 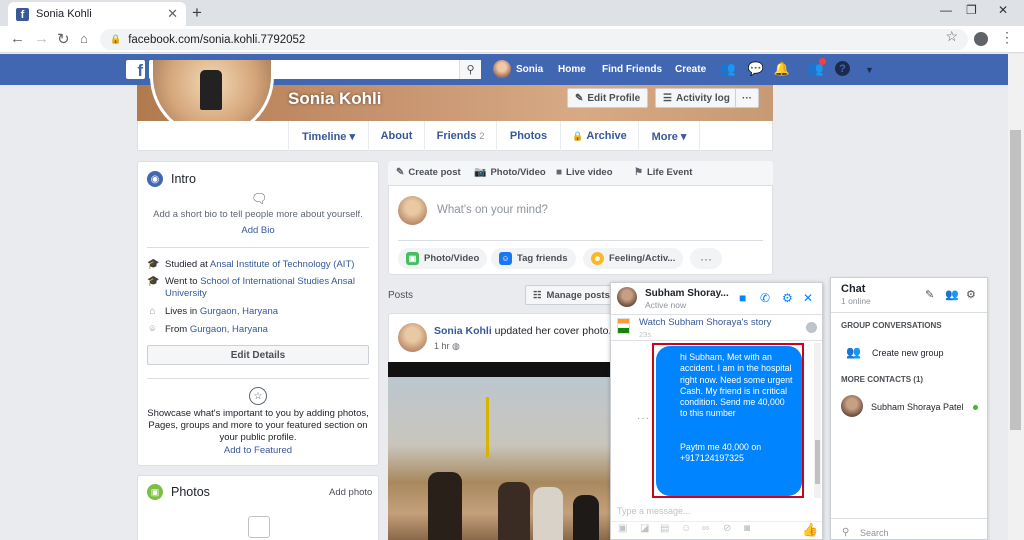 I want to click on bookmark-star-icon: ☆, so click(x=951, y=36).